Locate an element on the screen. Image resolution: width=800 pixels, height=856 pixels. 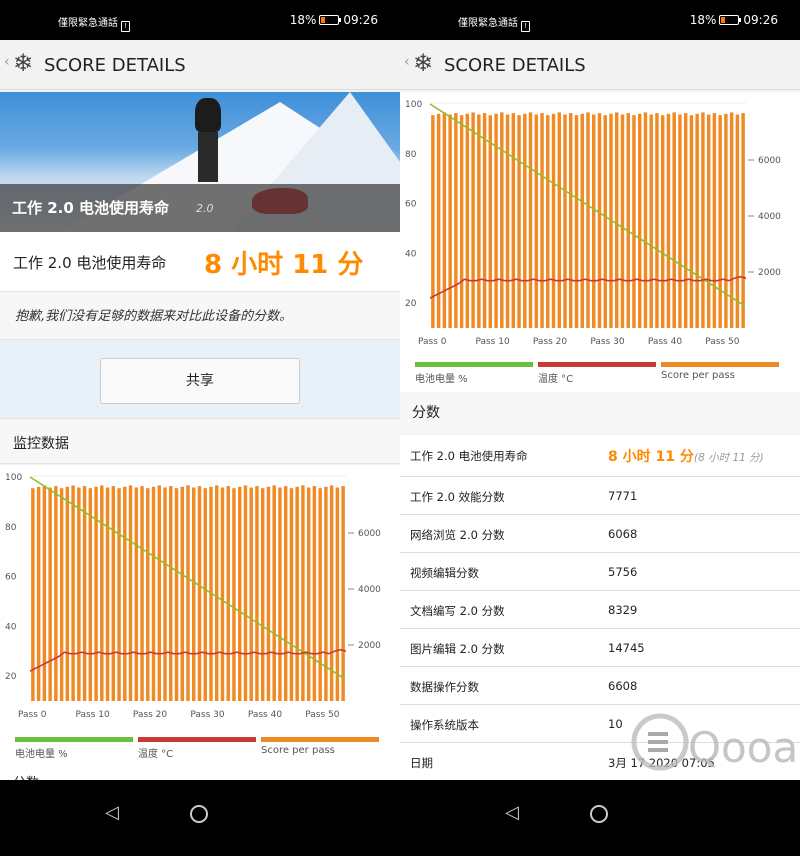
chart-legend: 电池电量 % 温度 °C Score per pass is located at coordinates (200, 752).